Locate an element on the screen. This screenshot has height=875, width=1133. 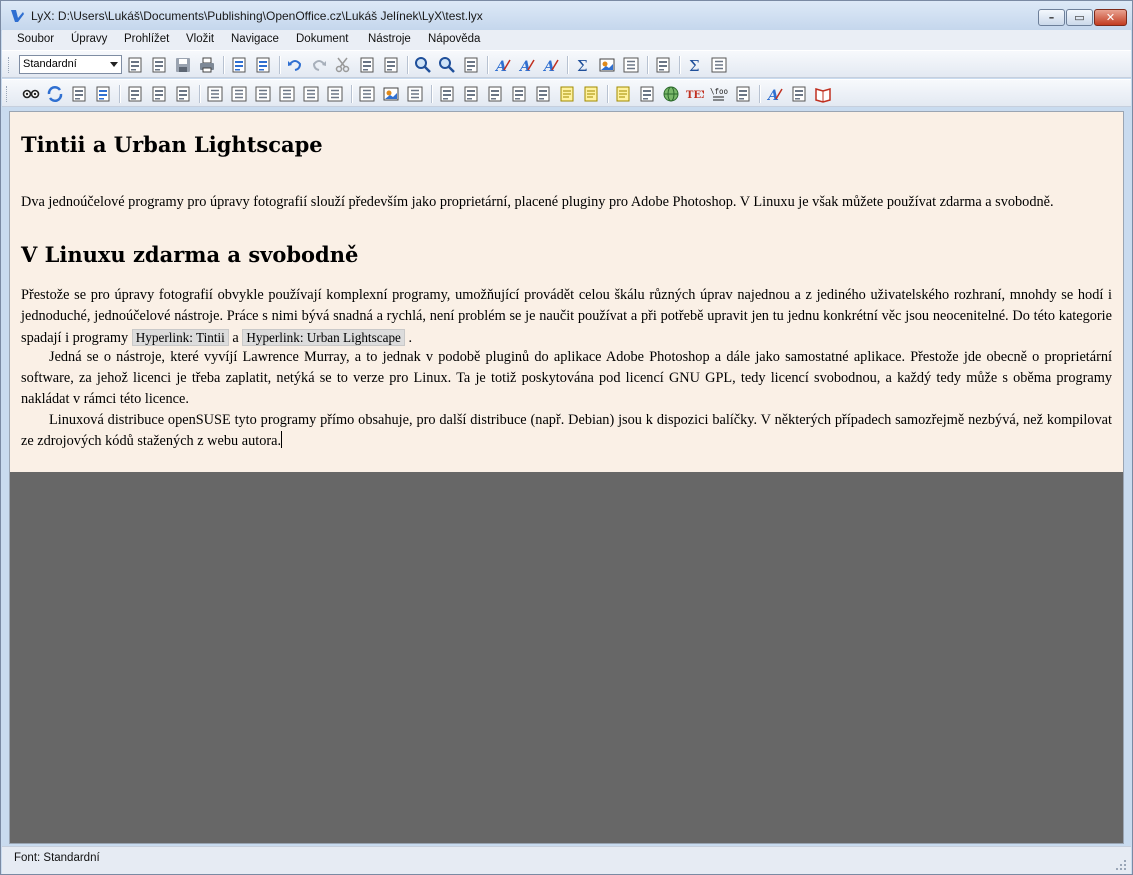
layout-combo-value: Standardní is located at coordinates (50, 64).